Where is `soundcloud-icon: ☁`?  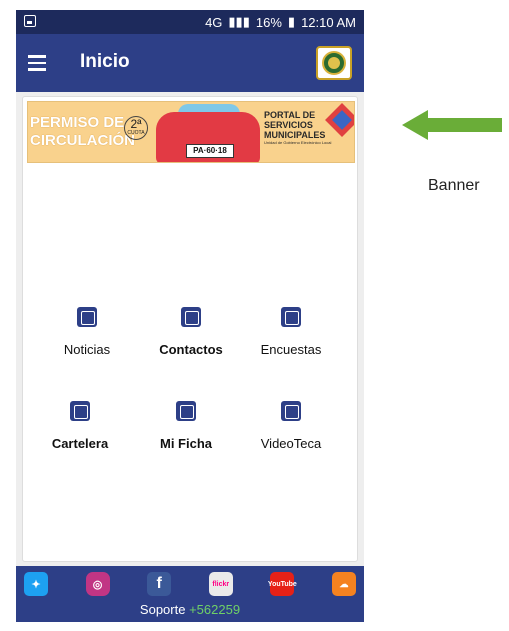
soundcloud-icon: ☁ is located at coordinates (343, 584).